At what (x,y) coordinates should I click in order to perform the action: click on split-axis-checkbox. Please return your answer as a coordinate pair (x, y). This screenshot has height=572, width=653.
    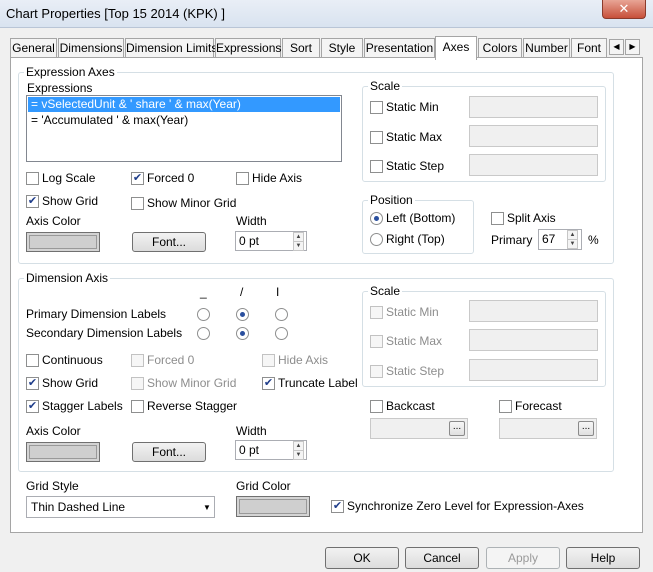
    Looking at the image, I should click on (497, 218).